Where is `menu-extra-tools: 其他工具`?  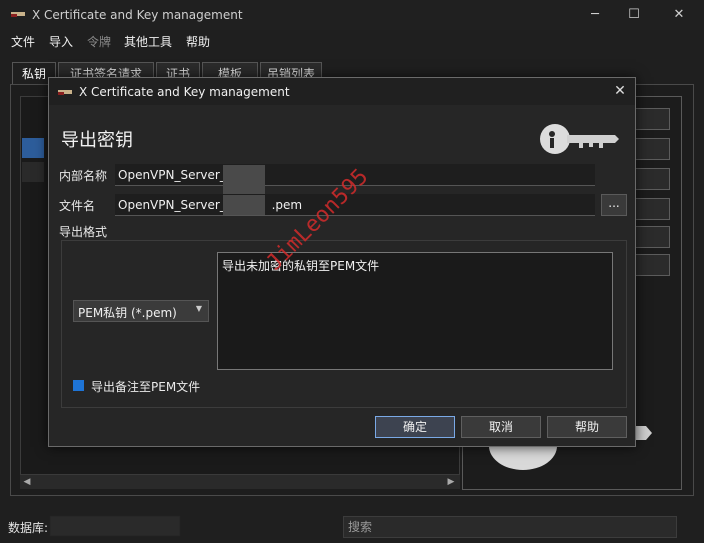
menu-extra-tools: 其他工具 is located at coordinates (148, 41).